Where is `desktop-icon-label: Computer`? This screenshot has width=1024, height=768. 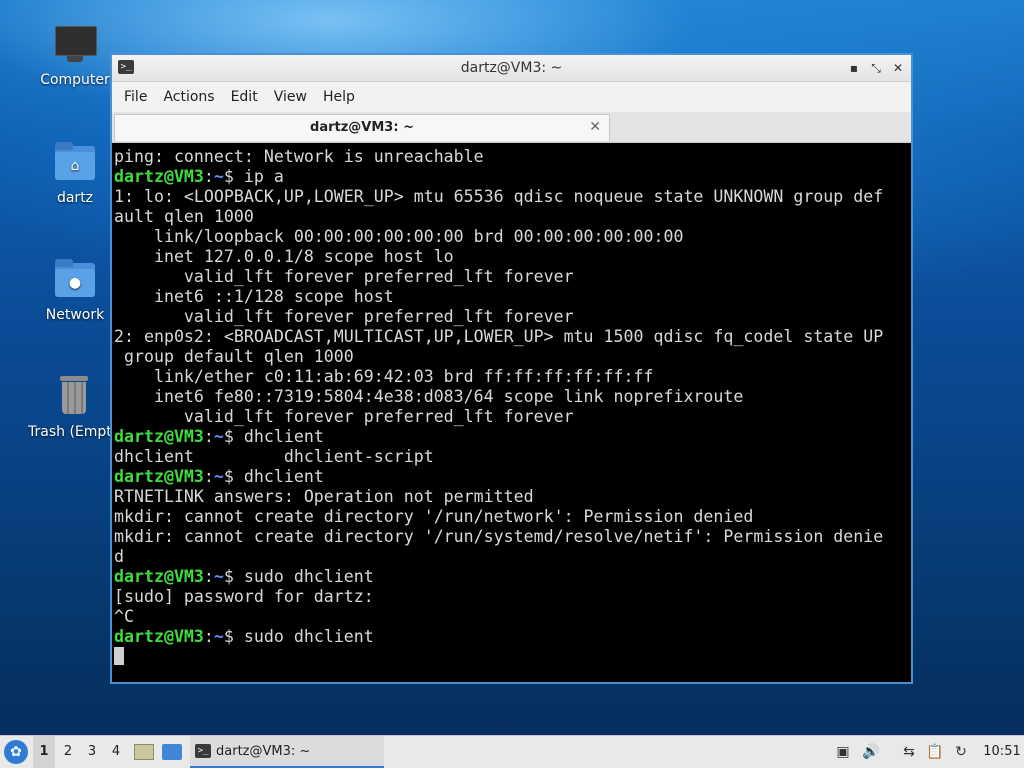 desktop-icon-label: Computer is located at coordinates (75, 80).